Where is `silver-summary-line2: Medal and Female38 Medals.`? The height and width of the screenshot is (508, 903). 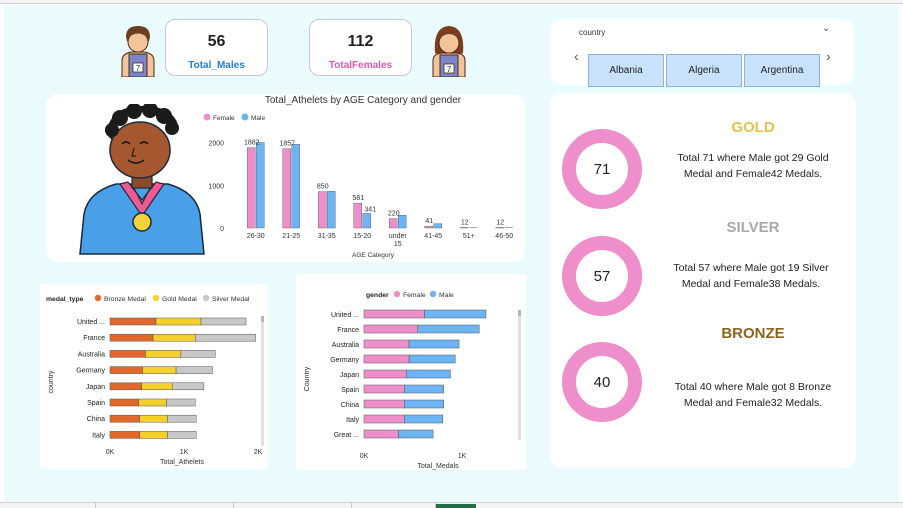
silver-summary-line2: Medal and Female38 Medals. is located at coordinates (751, 284).